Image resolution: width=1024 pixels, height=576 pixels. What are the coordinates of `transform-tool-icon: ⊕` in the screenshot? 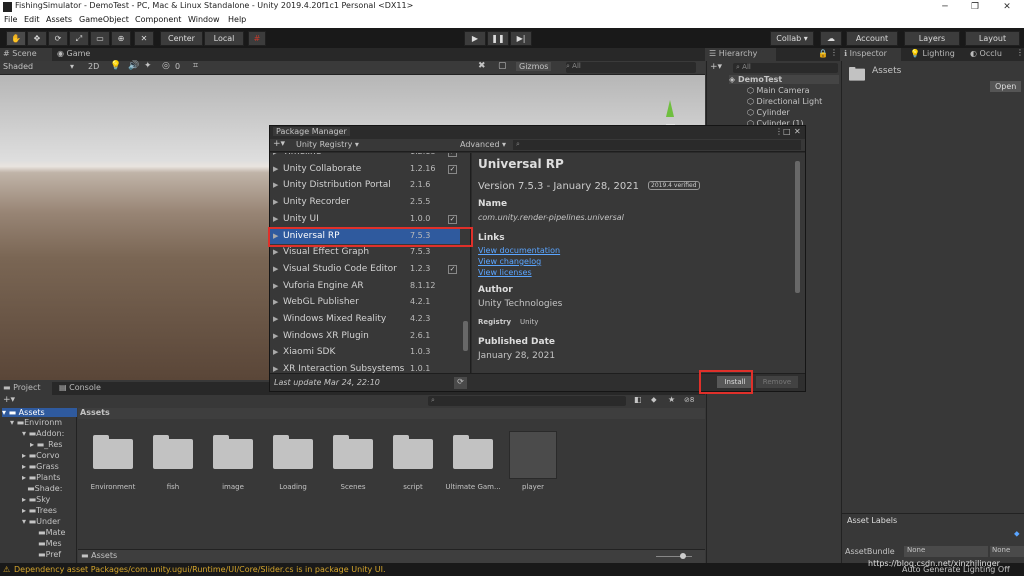 It's located at (121, 38).